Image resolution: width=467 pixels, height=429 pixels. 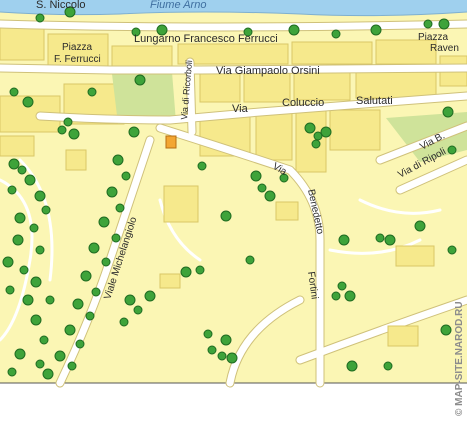 What do you see at coordinates (77, 47) in the screenshot?
I see `label-piazza-ferrucci: Piazza` at bounding box center [77, 47].